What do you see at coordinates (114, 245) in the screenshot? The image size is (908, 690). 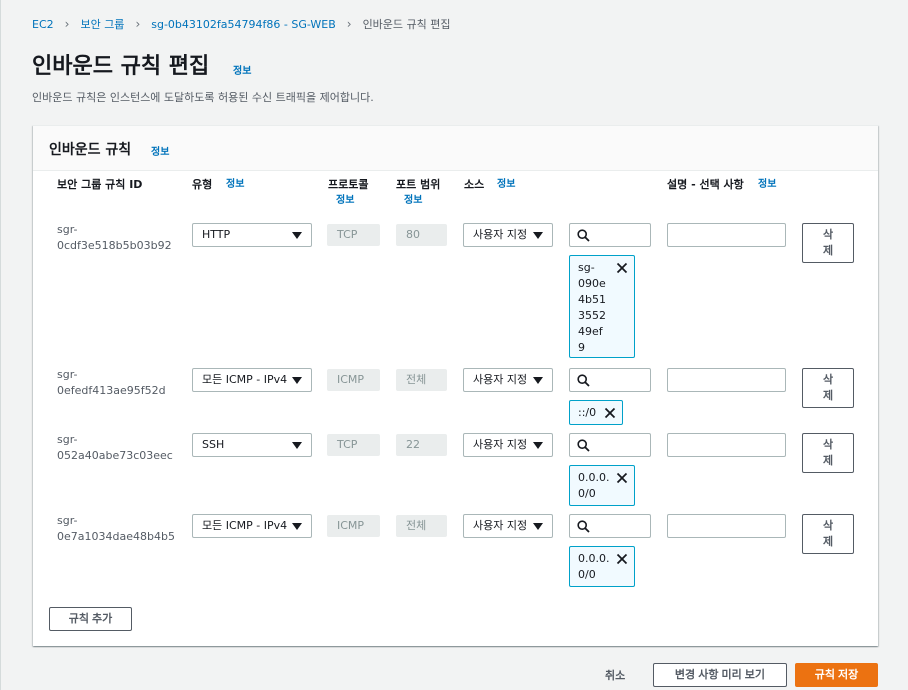 I see `rule-id-value: 0cdf3e518b5b03b92` at bounding box center [114, 245].